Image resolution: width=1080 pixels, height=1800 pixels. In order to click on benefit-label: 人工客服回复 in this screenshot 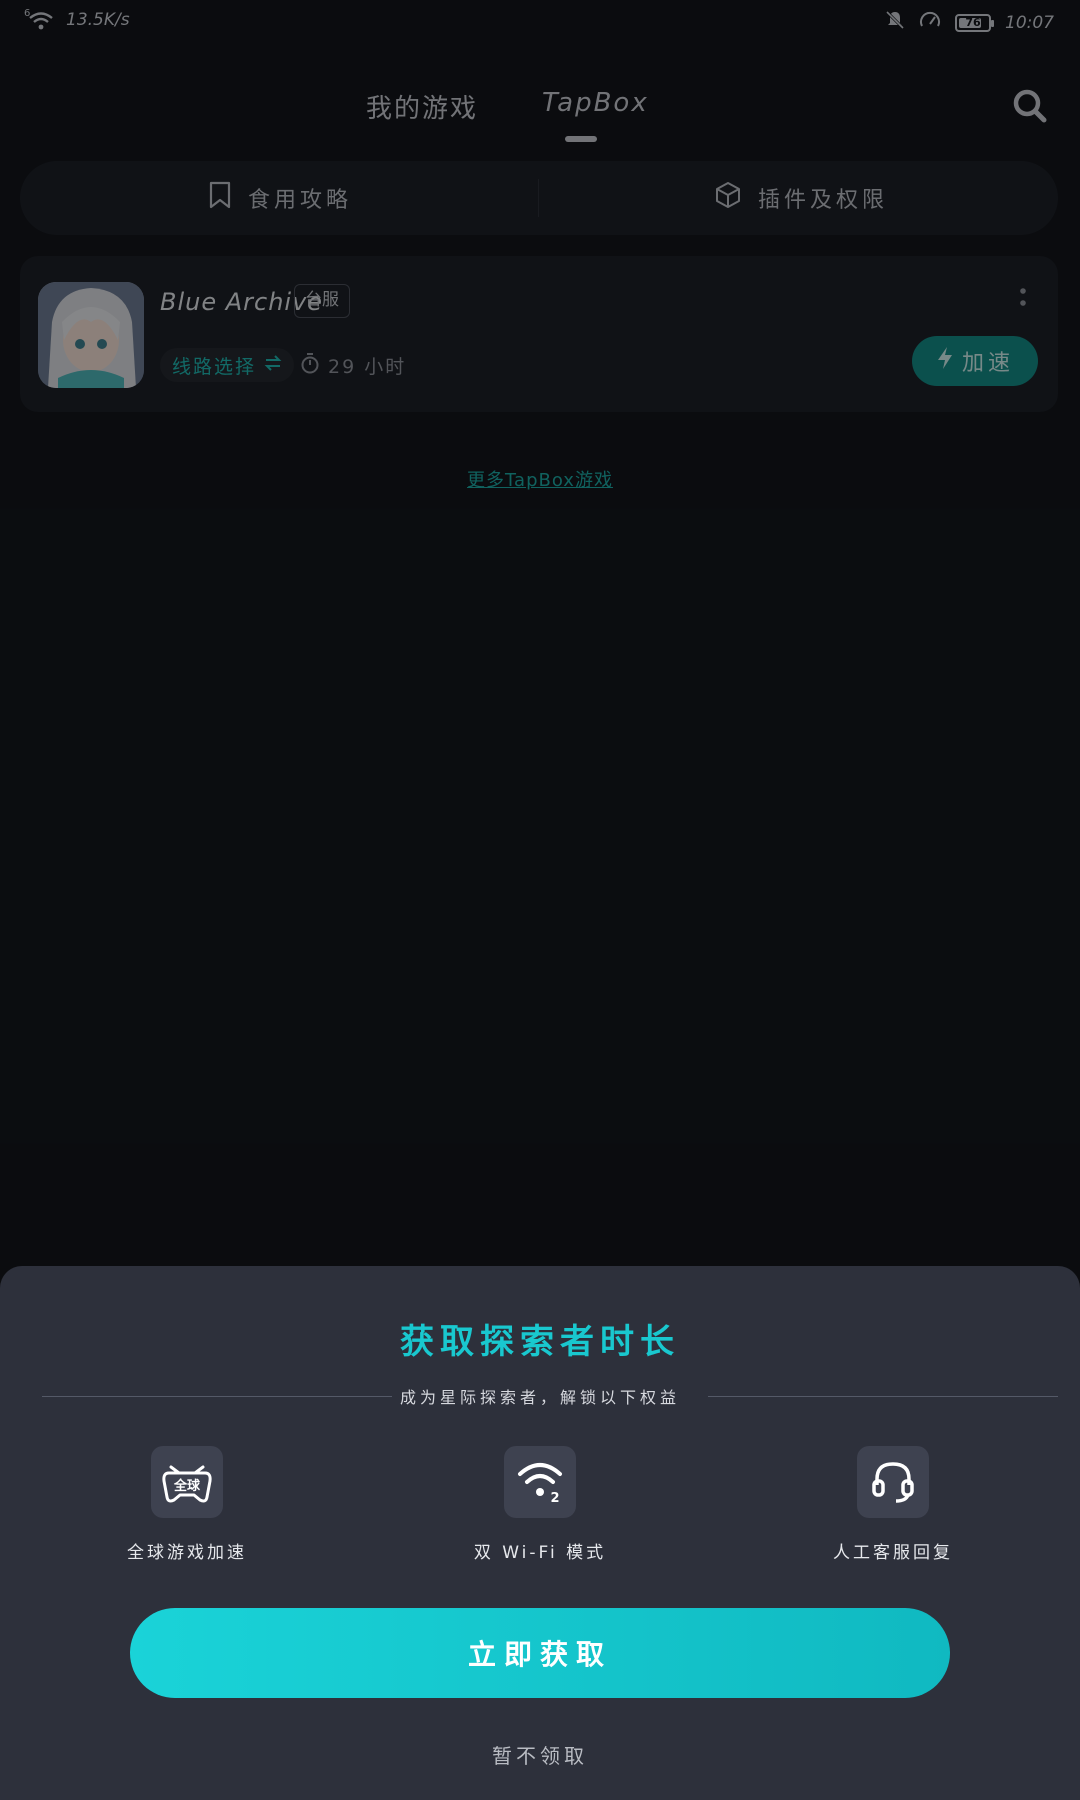, I will do `click(893, 1553)`.